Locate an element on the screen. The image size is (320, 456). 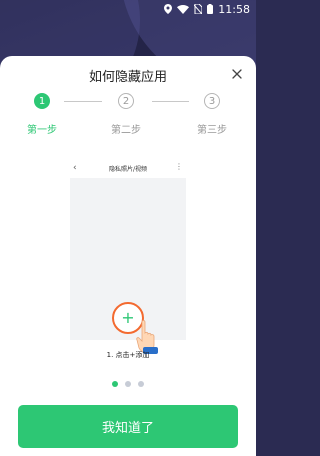
pointing-hand-icon is located at coordinates (147, 337).